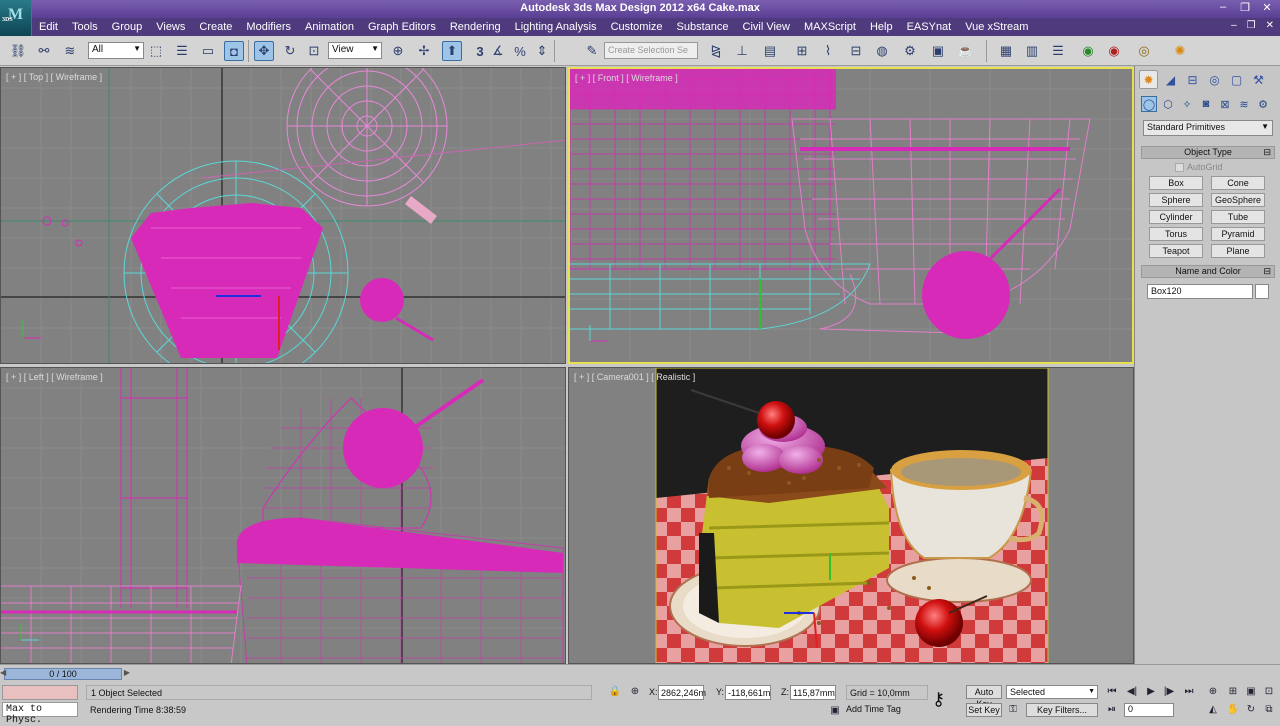  I want to click on key-mode-toggle-icon: ⏯, so click(1112, 710).